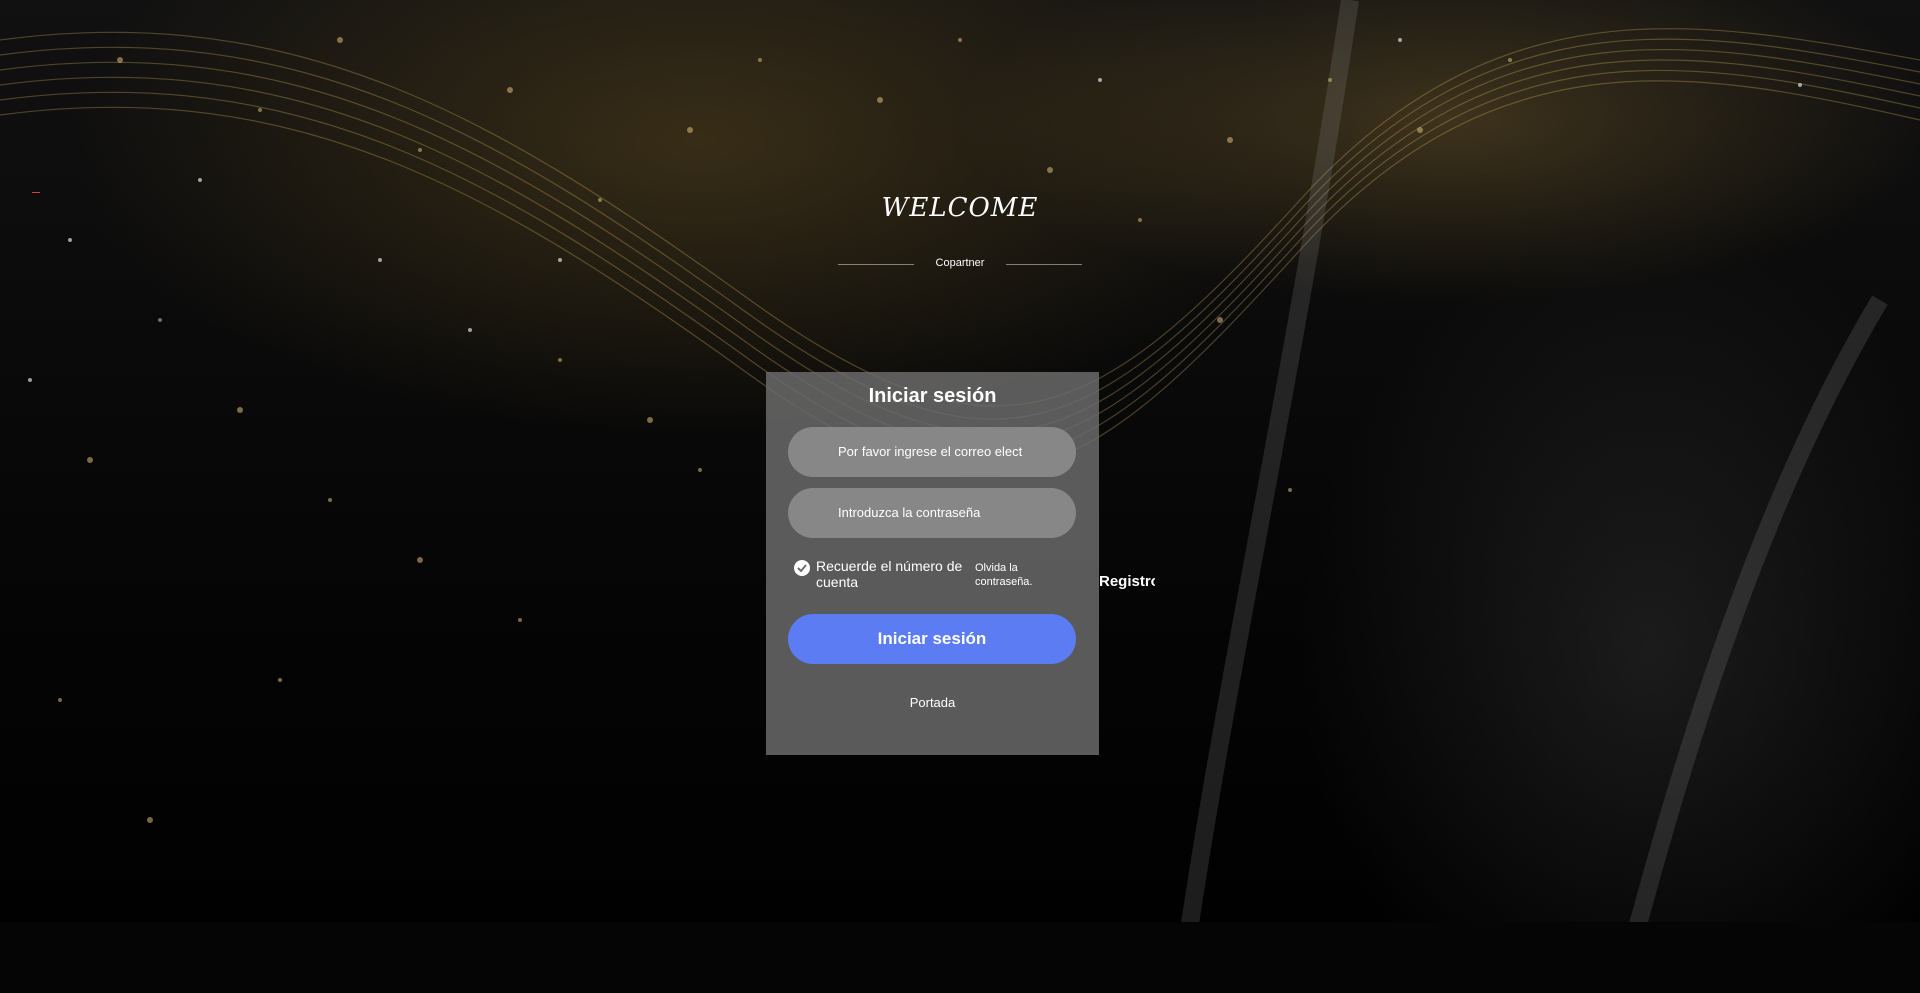 The width and height of the screenshot is (1920, 993). I want to click on brand-name: Copartner, so click(960, 263).